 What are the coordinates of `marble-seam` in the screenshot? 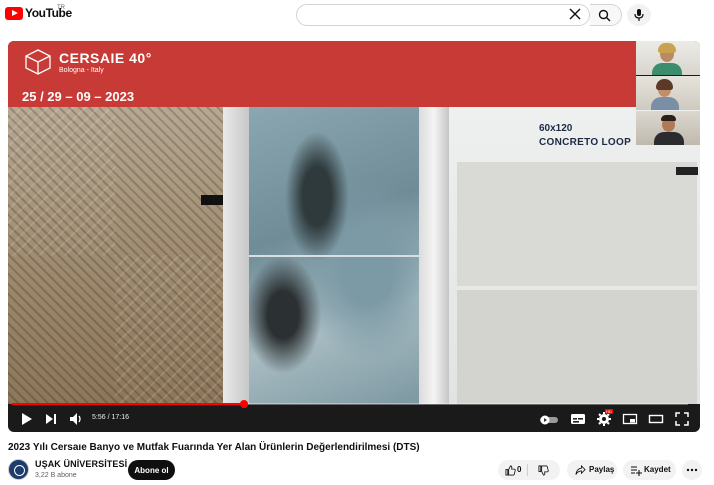 It's located at (334, 256).